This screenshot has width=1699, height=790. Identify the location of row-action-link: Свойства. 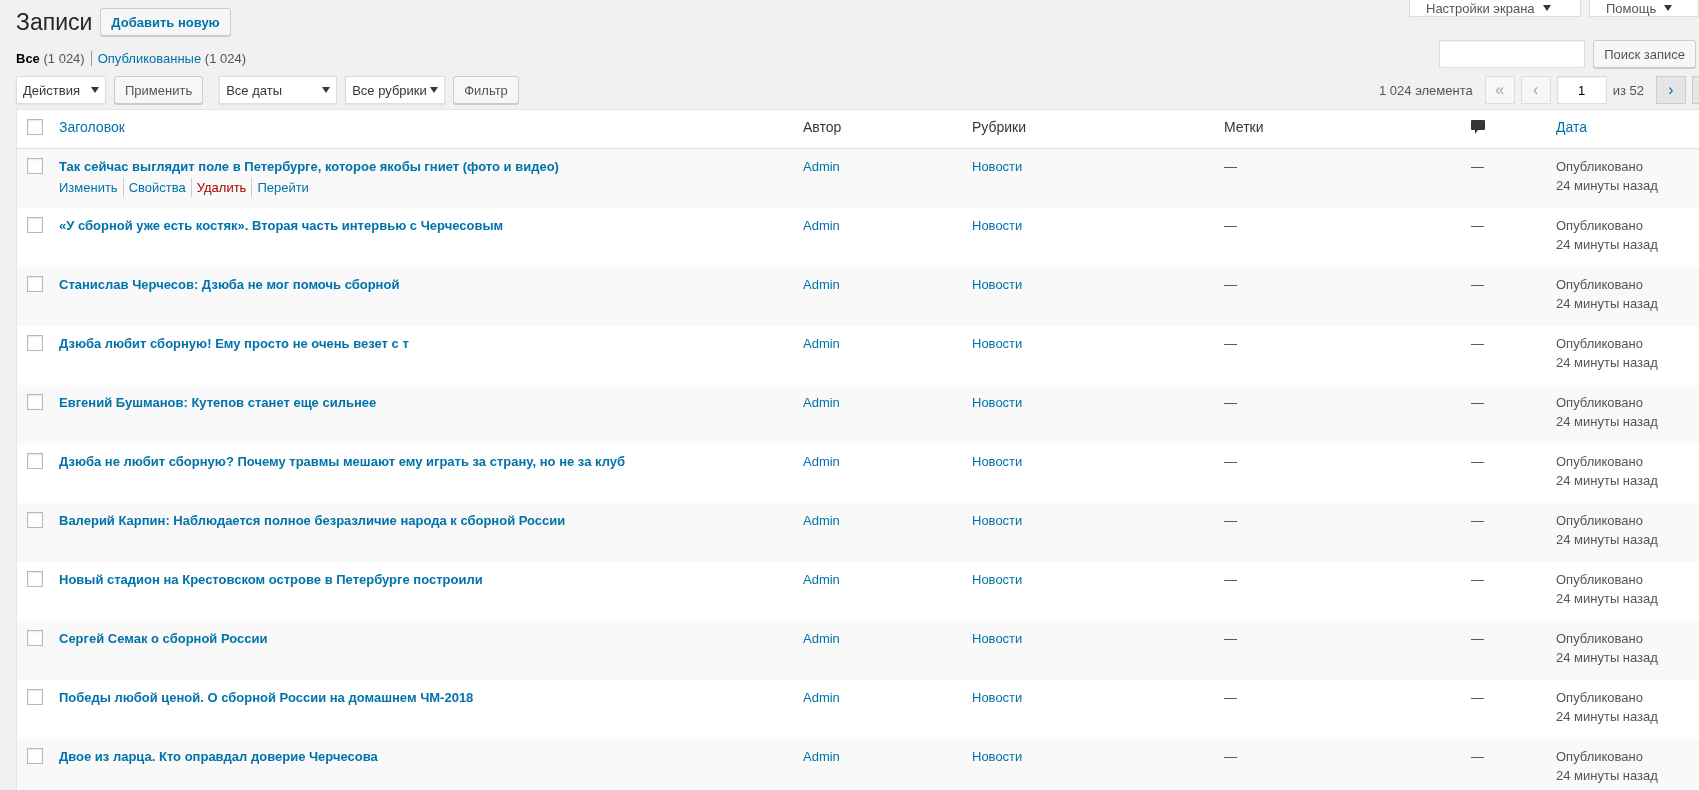
(156, 187).